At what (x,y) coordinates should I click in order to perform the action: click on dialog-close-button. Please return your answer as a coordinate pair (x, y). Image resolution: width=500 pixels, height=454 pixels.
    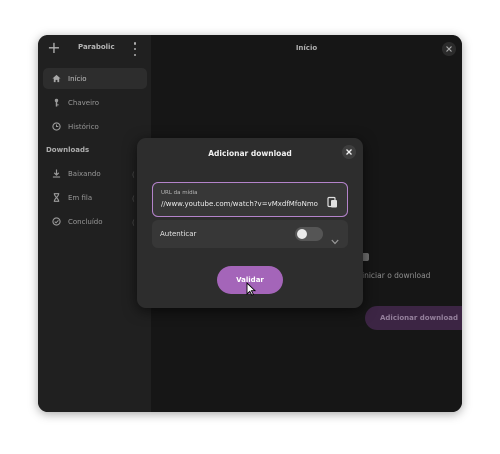
    Looking at the image, I should click on (349, 152).